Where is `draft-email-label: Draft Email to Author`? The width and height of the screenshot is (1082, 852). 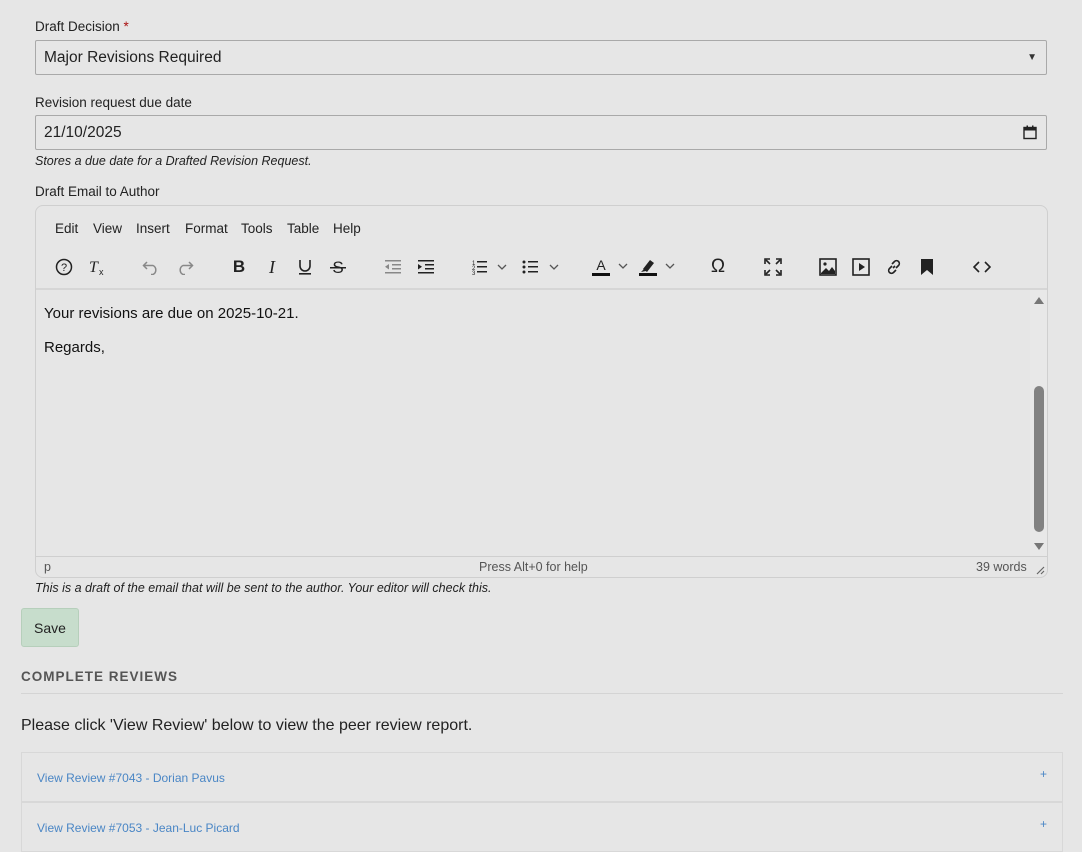
draft-email-label: Draft Email to Author is located at coordinates (97, 191).